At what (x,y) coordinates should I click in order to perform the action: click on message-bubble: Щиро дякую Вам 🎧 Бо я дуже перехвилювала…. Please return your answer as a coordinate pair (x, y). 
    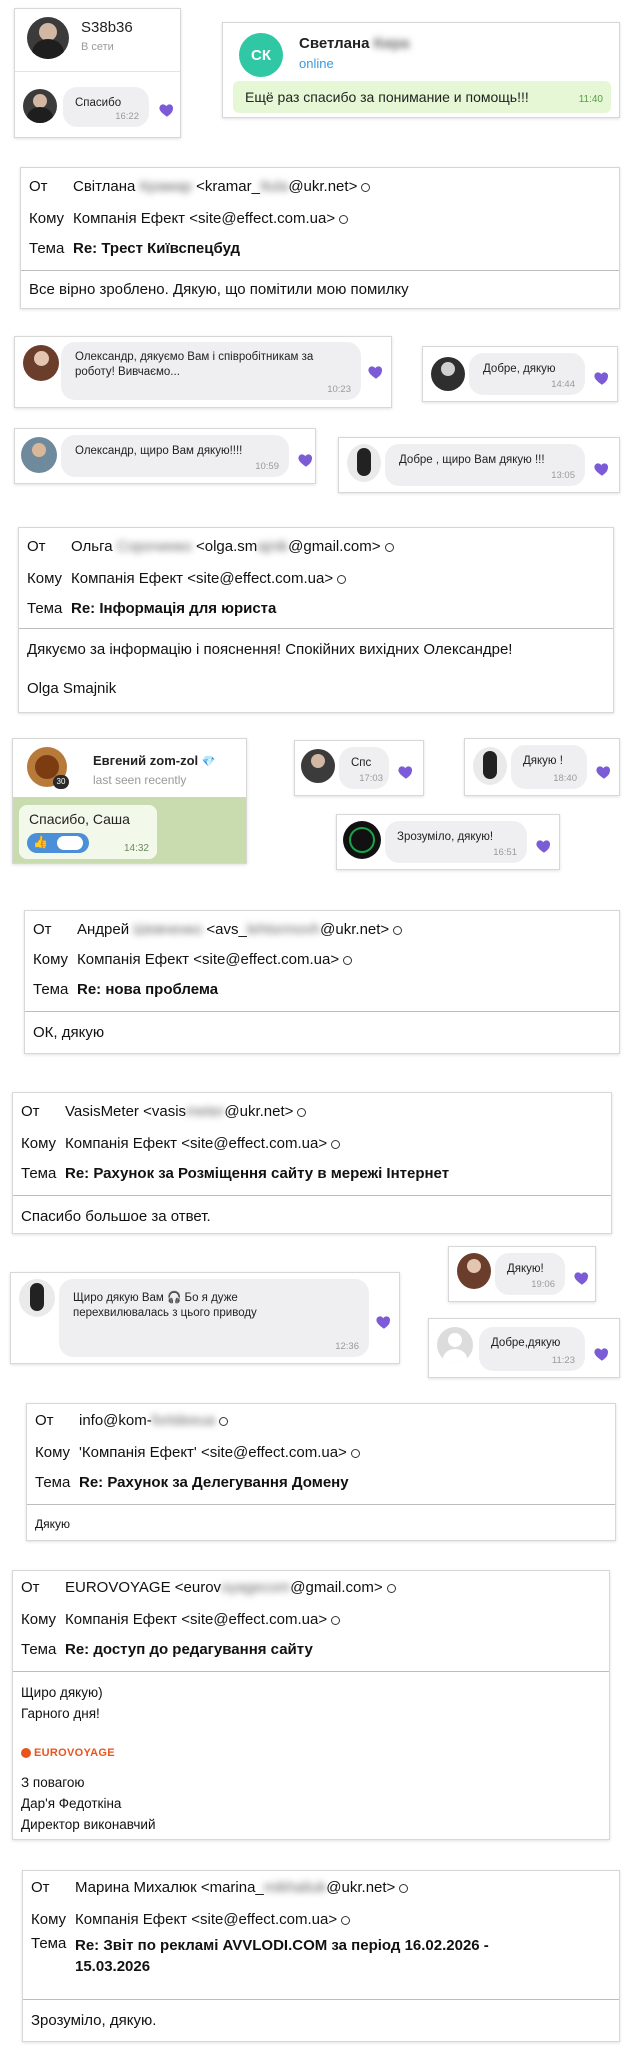
    Looking at the image, I should click on (214, 1318).